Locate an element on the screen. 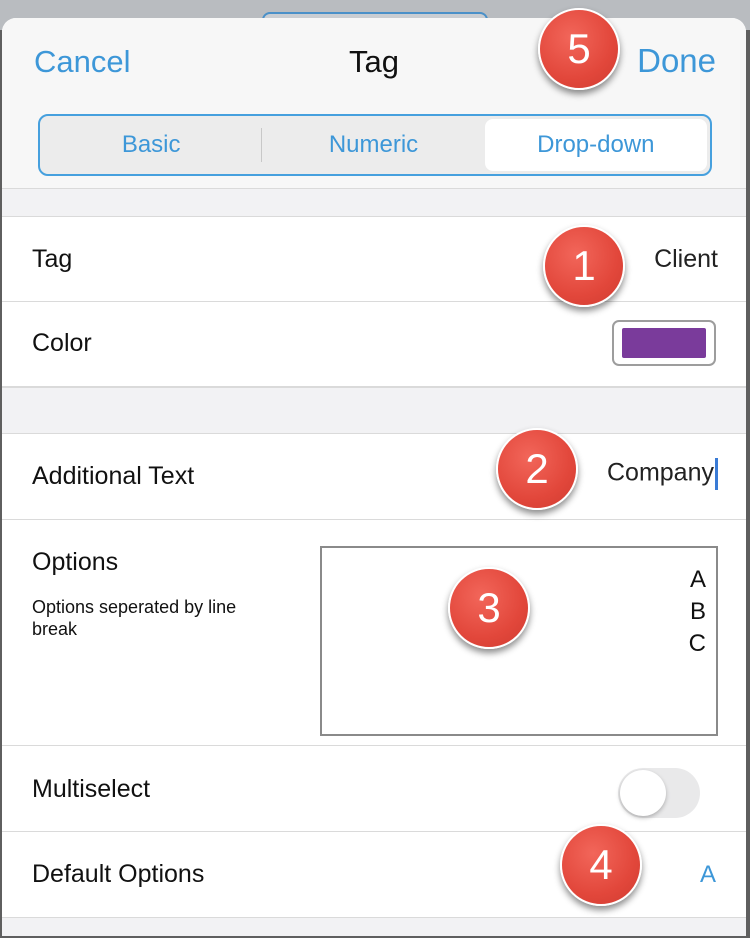 This screenshot has height=938, width=750. toggle-knob is located at coordinates (643, 793).